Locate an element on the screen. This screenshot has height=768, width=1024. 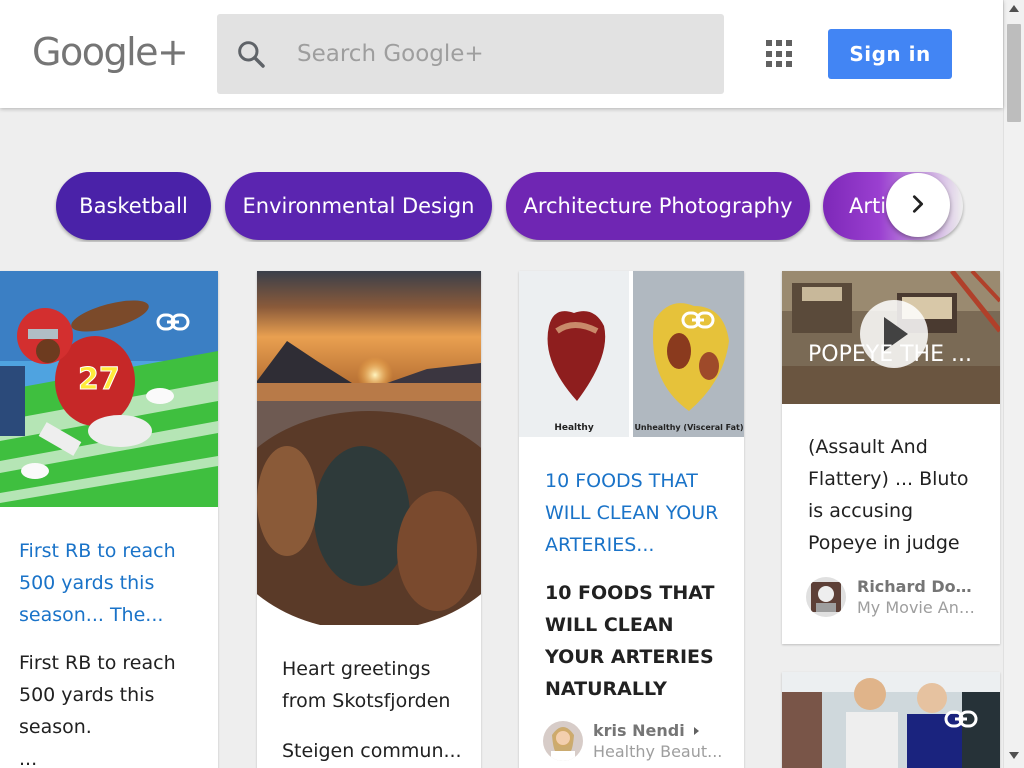
search-box is located at coordinates (470, 54).